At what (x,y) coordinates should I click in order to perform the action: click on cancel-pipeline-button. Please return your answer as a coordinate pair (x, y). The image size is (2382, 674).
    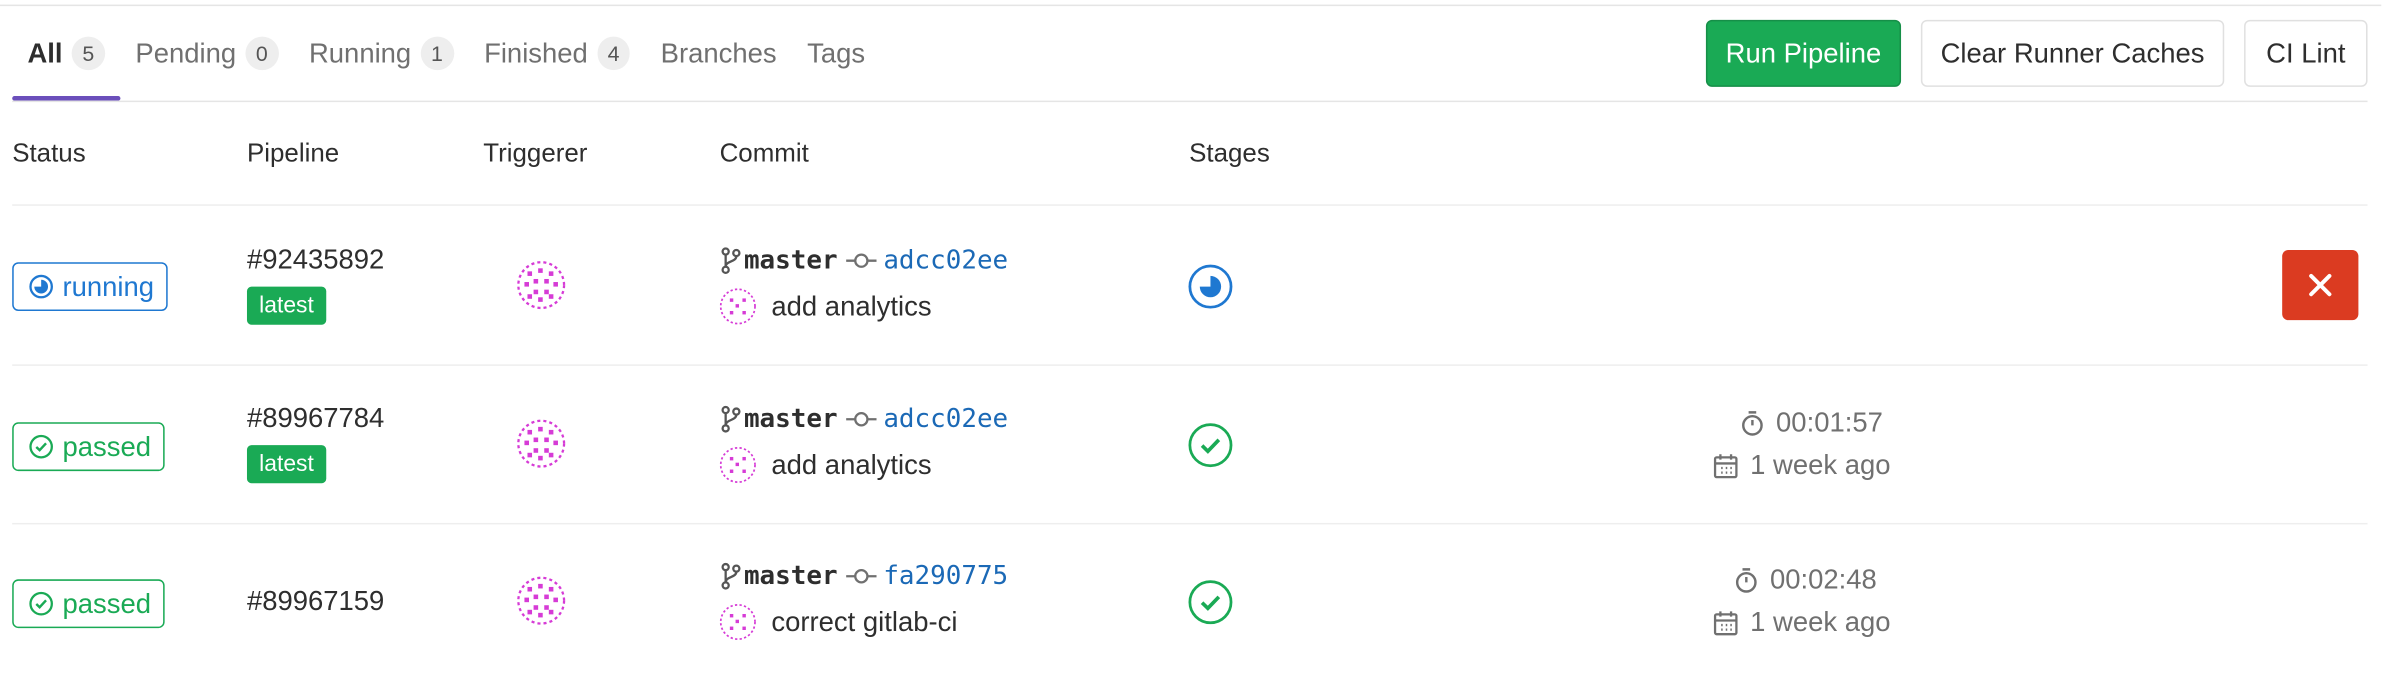
    Looking at the image, I should click on (2320, 285).